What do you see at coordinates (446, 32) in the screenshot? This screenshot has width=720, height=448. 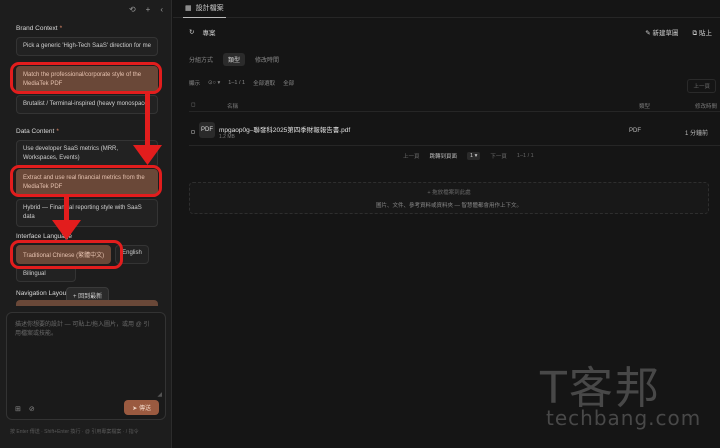 I see `files-toolbar: ↻ 專案 ✎ 新建草圖 ⧉ 貼上` at bounding box center [446, 32].